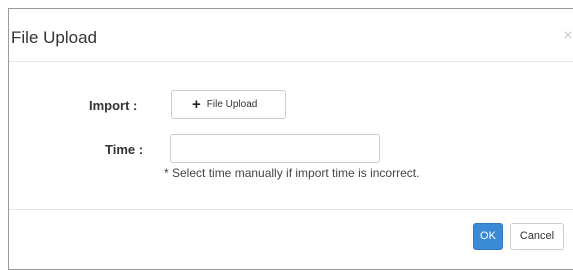 The width and height of the screenshot is (573, 270). What do you see at coordinates (113, 105) in the screenshot?
I see `import-label: Import :` at bounding box center [113, 105].